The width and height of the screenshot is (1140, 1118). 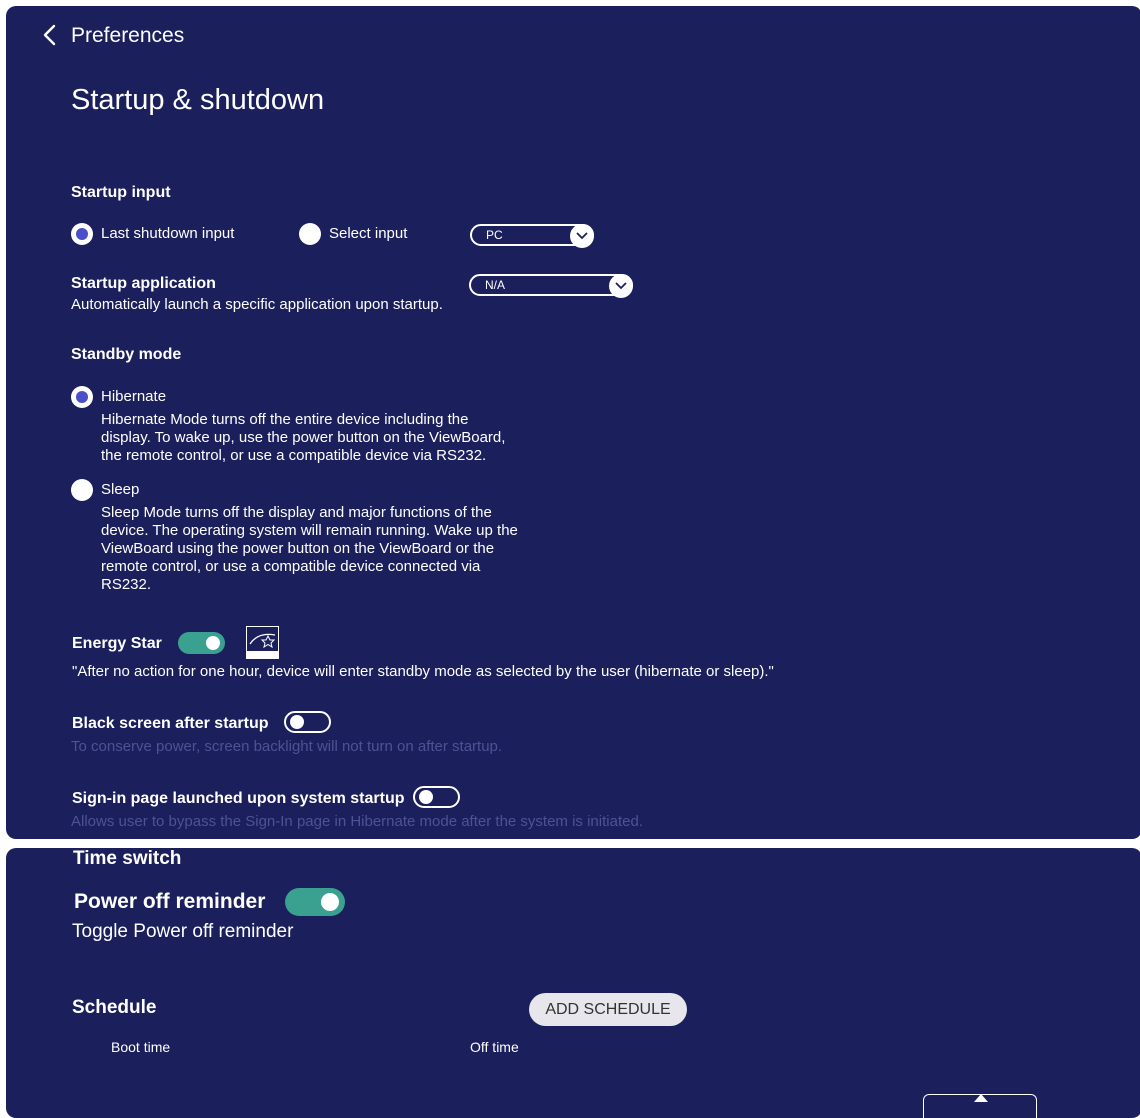 I want to click on radio-hibernate, so click(x=82, y=397).